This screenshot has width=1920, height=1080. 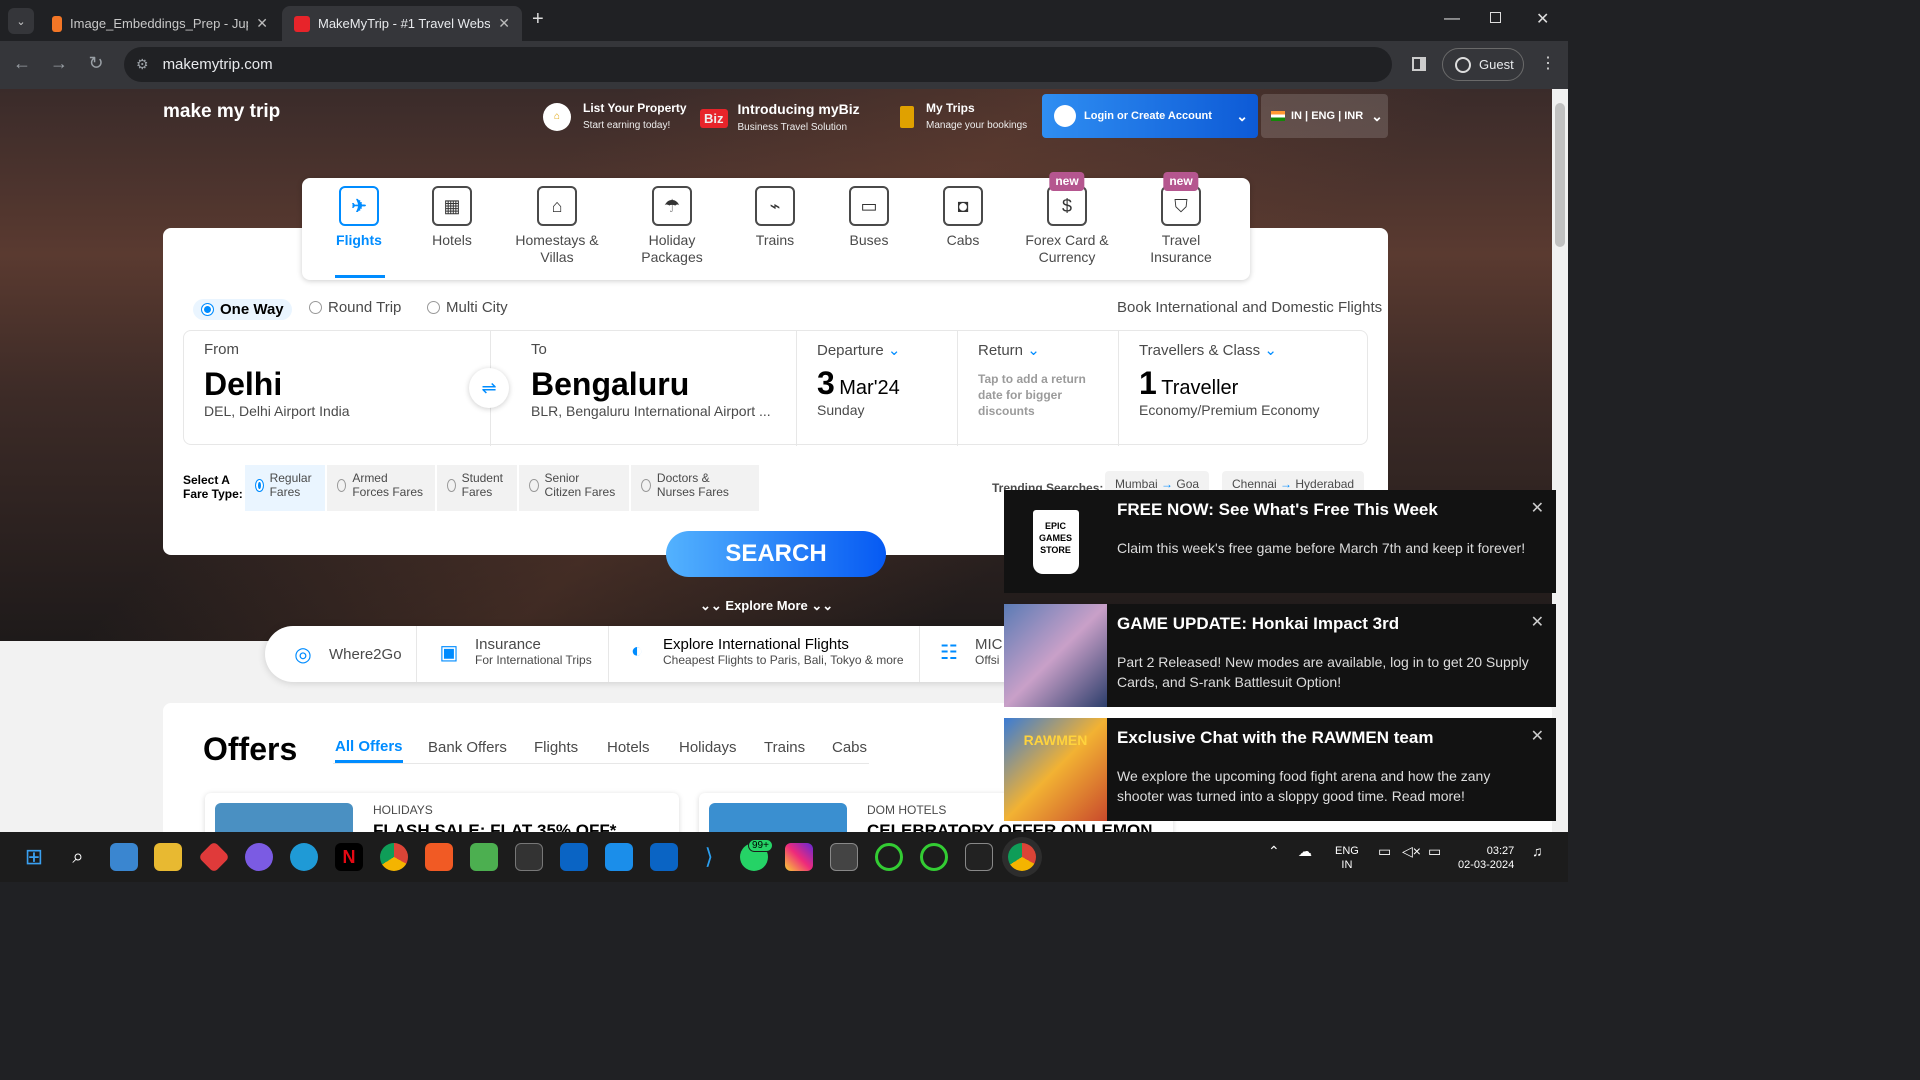 What do you see at coordinates (439, 857) in the screenshot?
I see `brave-icon` at bounding box center [439, 857].